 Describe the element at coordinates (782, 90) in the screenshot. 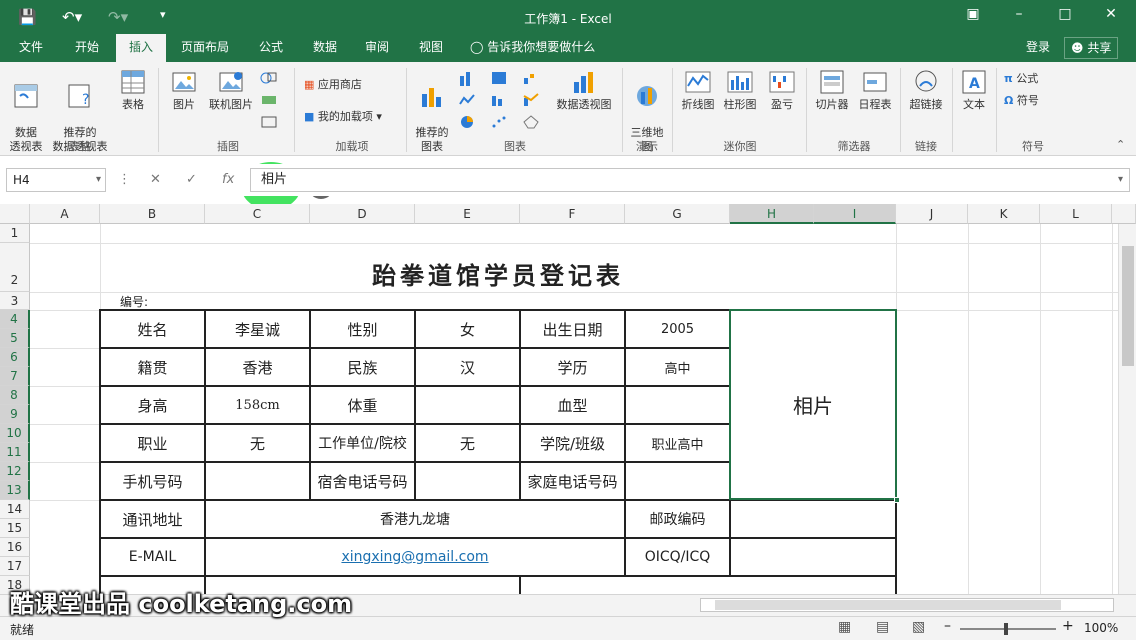

I see `sparkline-winloss-button: 盈亏` at that location.